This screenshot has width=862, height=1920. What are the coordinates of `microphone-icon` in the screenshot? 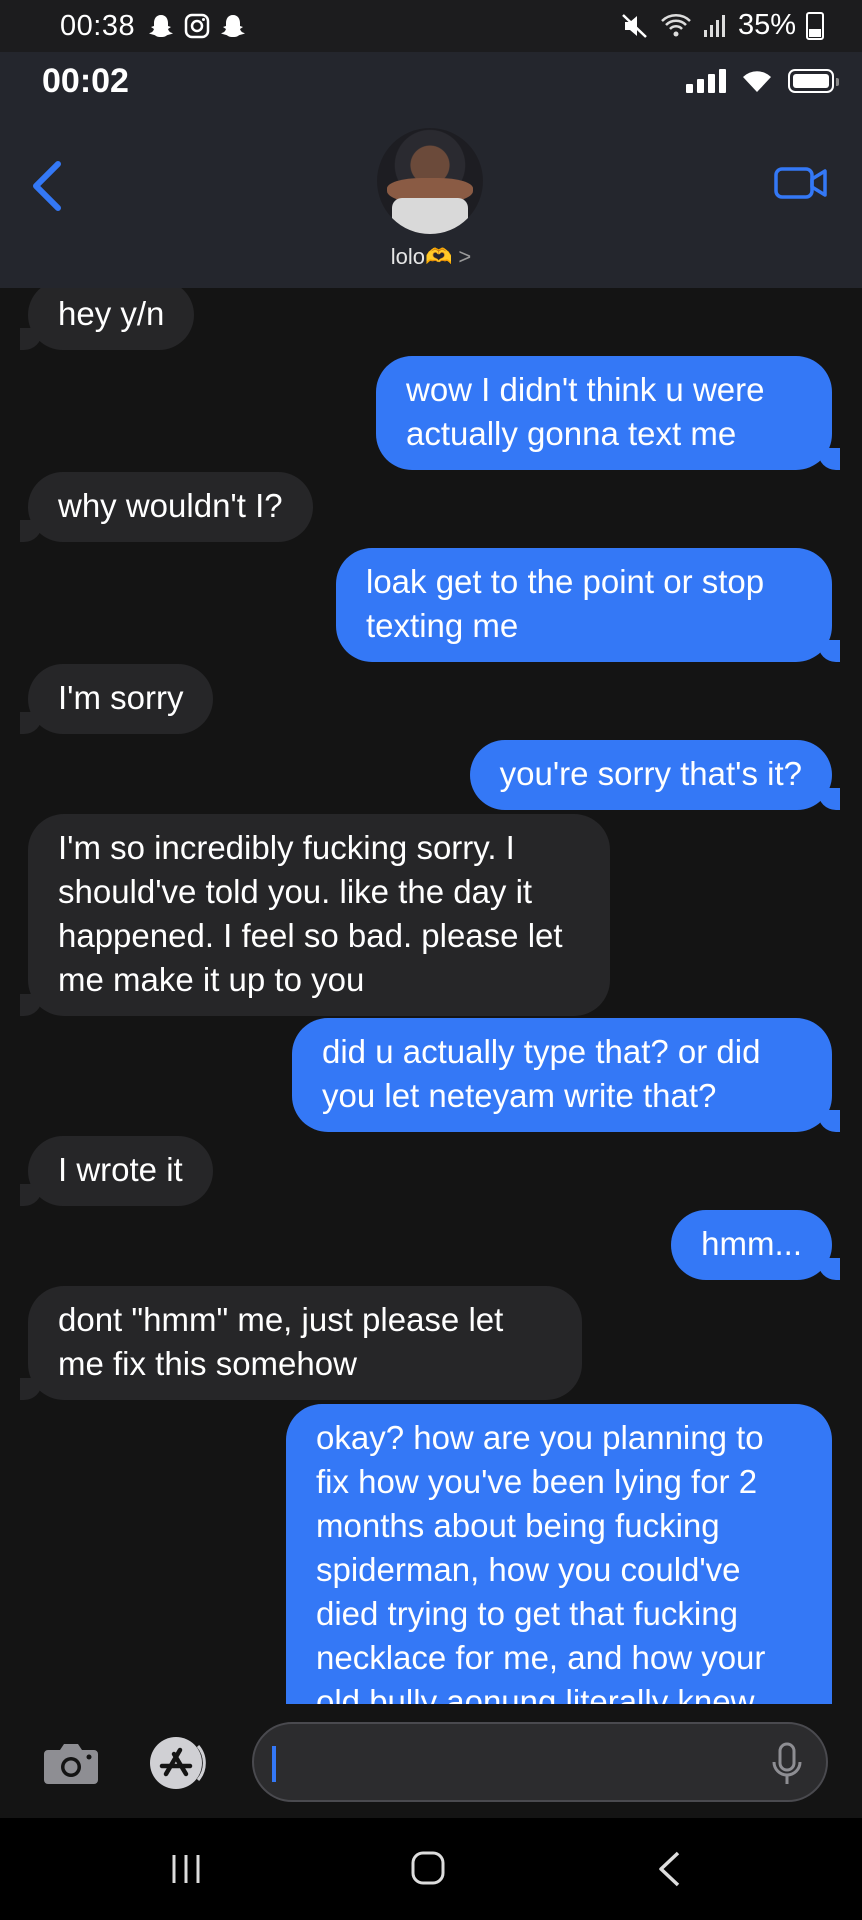 It's located at (787, 1764).